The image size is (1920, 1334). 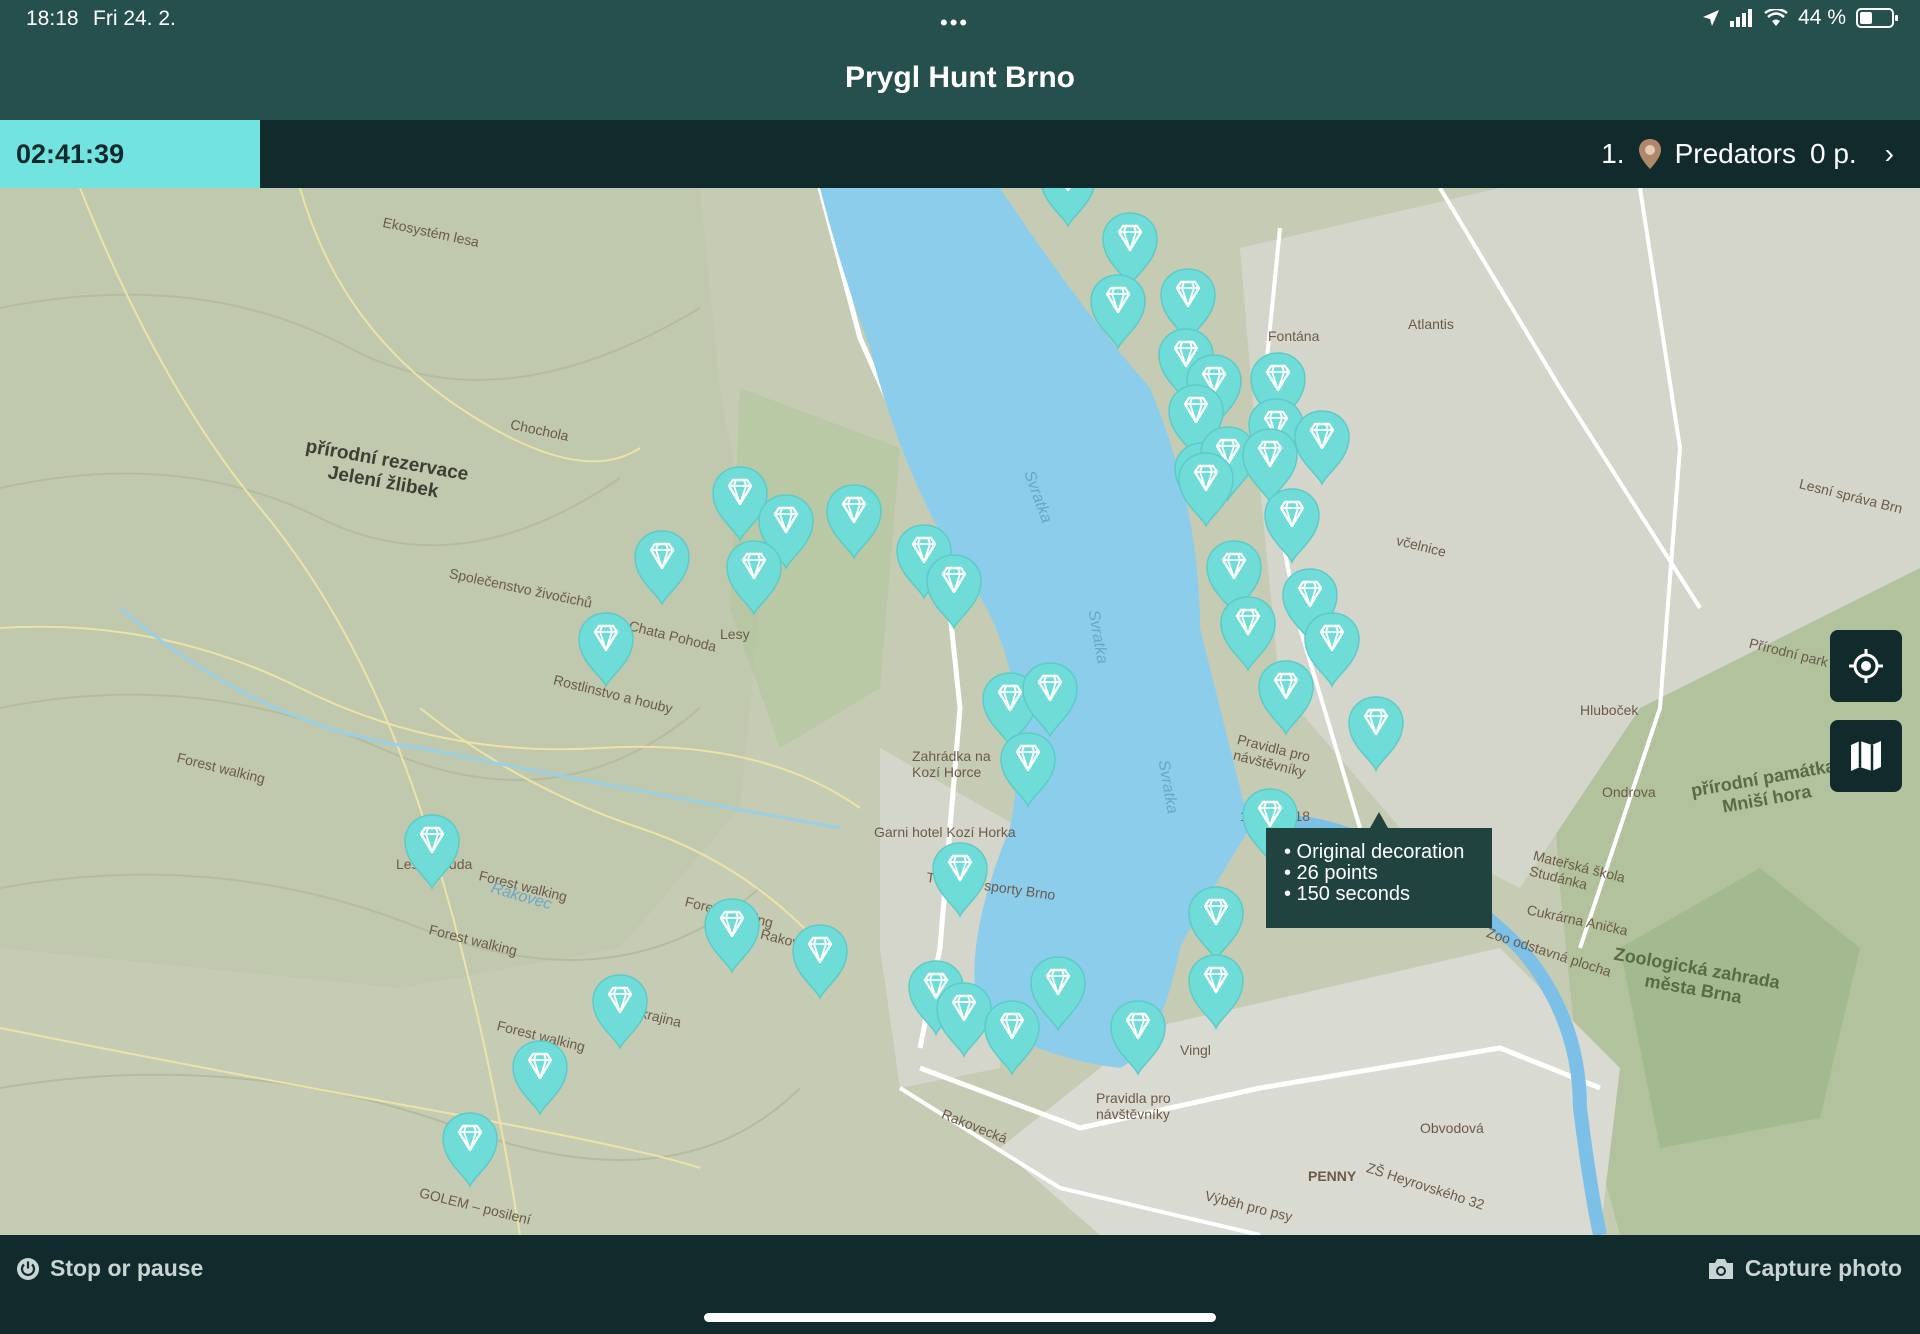 I want to click on location-arrow-icon, so click(x=1711, y=18).